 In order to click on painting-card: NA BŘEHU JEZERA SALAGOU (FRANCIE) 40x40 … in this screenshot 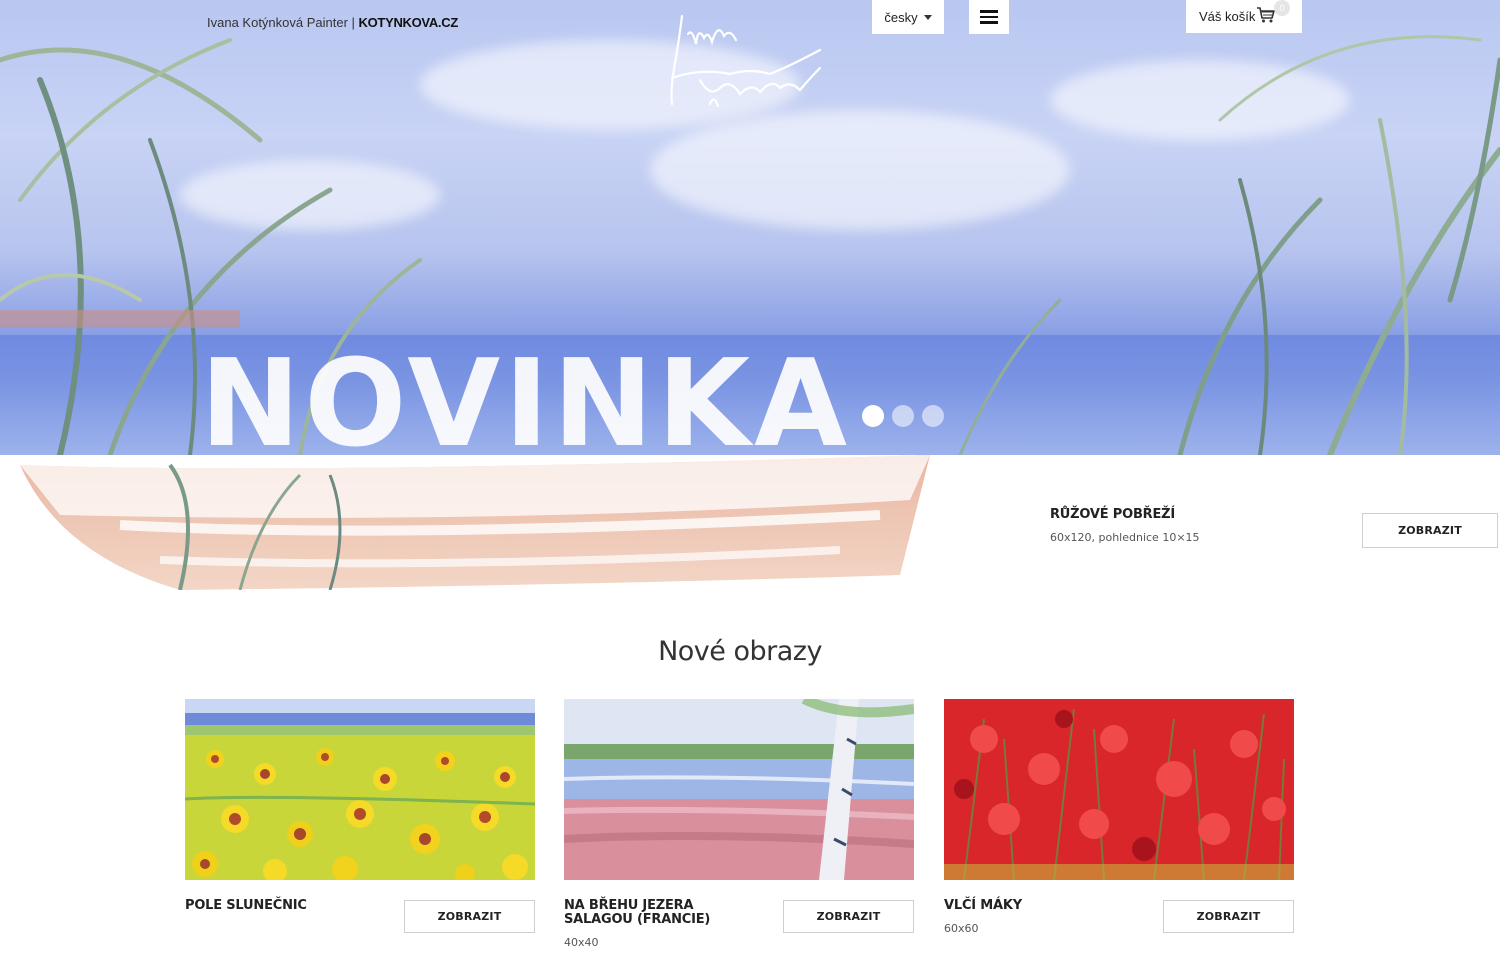, I will do `click(739, 824)`.